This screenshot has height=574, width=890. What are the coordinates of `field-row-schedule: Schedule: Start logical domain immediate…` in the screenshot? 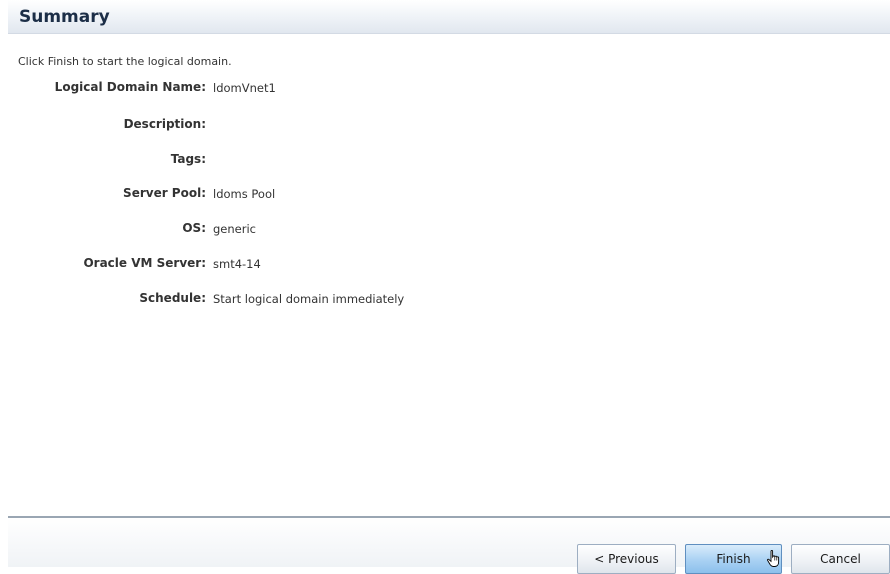 It's located at (438, 299).